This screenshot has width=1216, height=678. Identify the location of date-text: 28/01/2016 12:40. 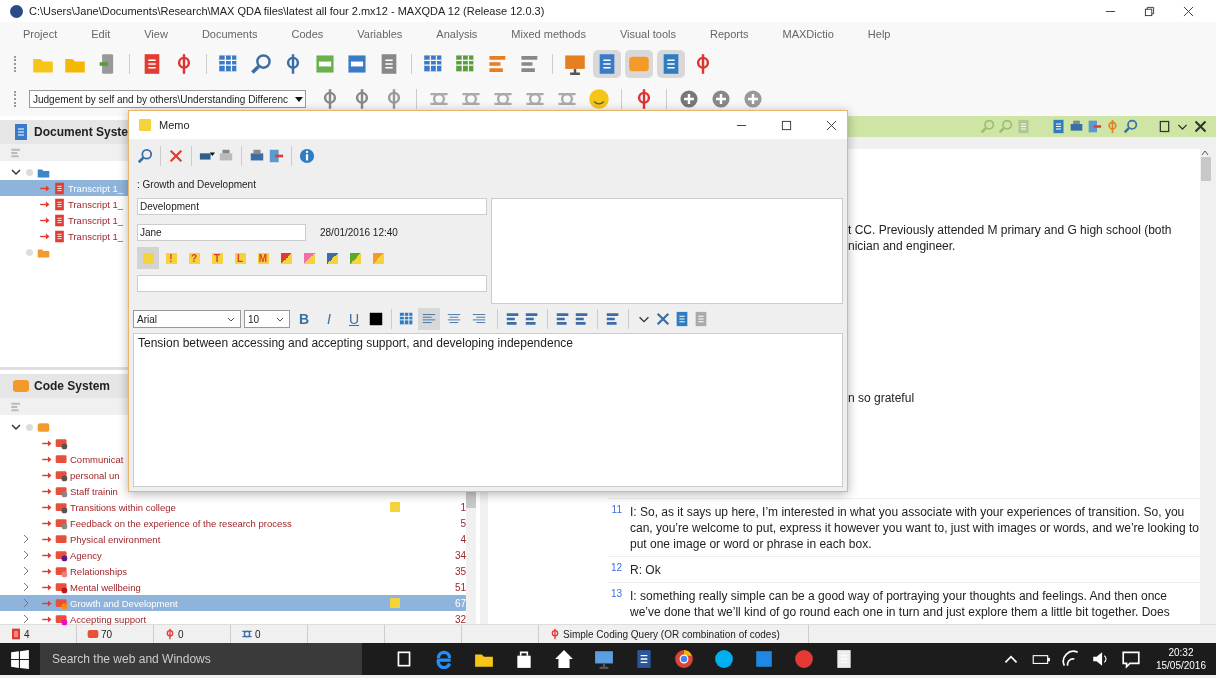
(359, 232).